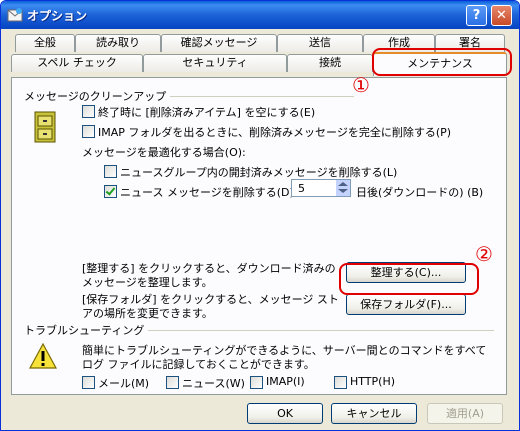  I want to click on apply-button: 適用(A), so click(465, 413).